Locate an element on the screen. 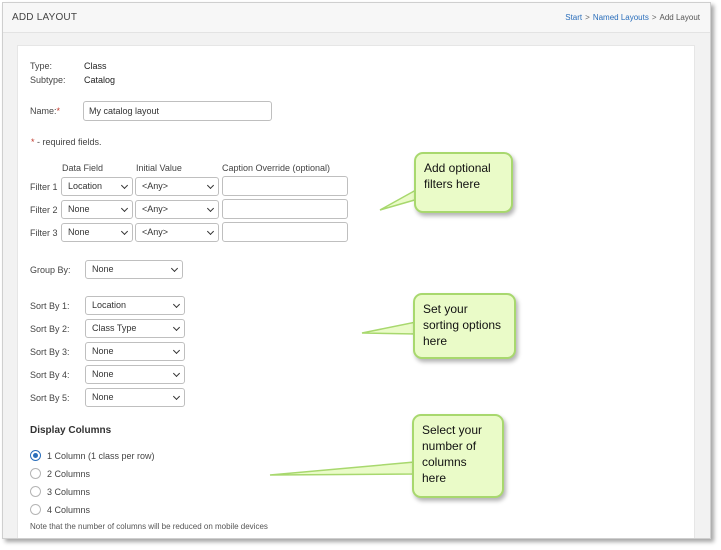 Image resolution: width=721 pixels, height=550 pixels. callout-pointer-sorting is located at coordinates (389, 328).